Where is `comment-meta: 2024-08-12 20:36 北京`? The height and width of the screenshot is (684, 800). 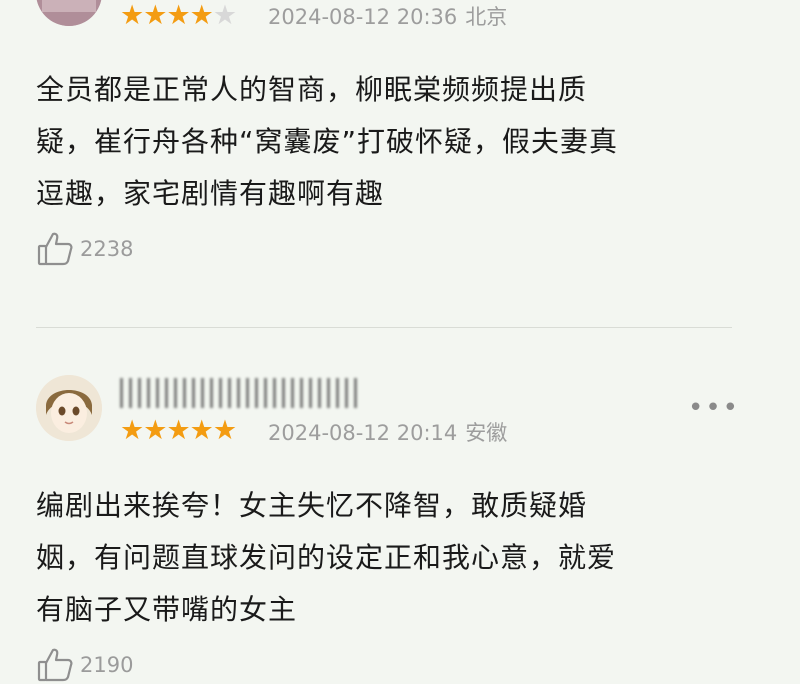 comment-meta: 2024-08-12 20:36 北京 is located at coordinates (387, 17).